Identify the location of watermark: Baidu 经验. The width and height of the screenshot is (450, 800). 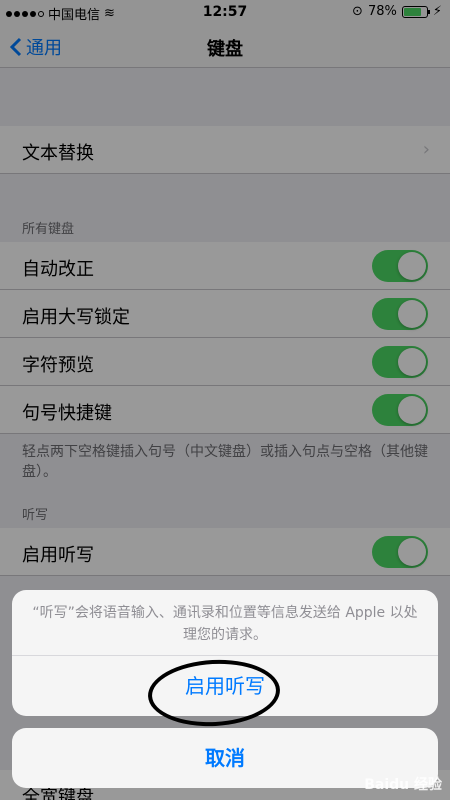
(403, 785).